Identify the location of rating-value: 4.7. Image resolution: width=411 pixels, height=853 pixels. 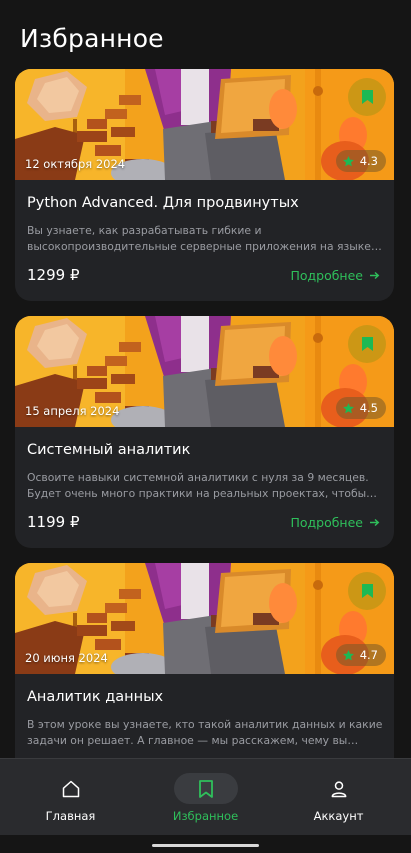
(368, 655).